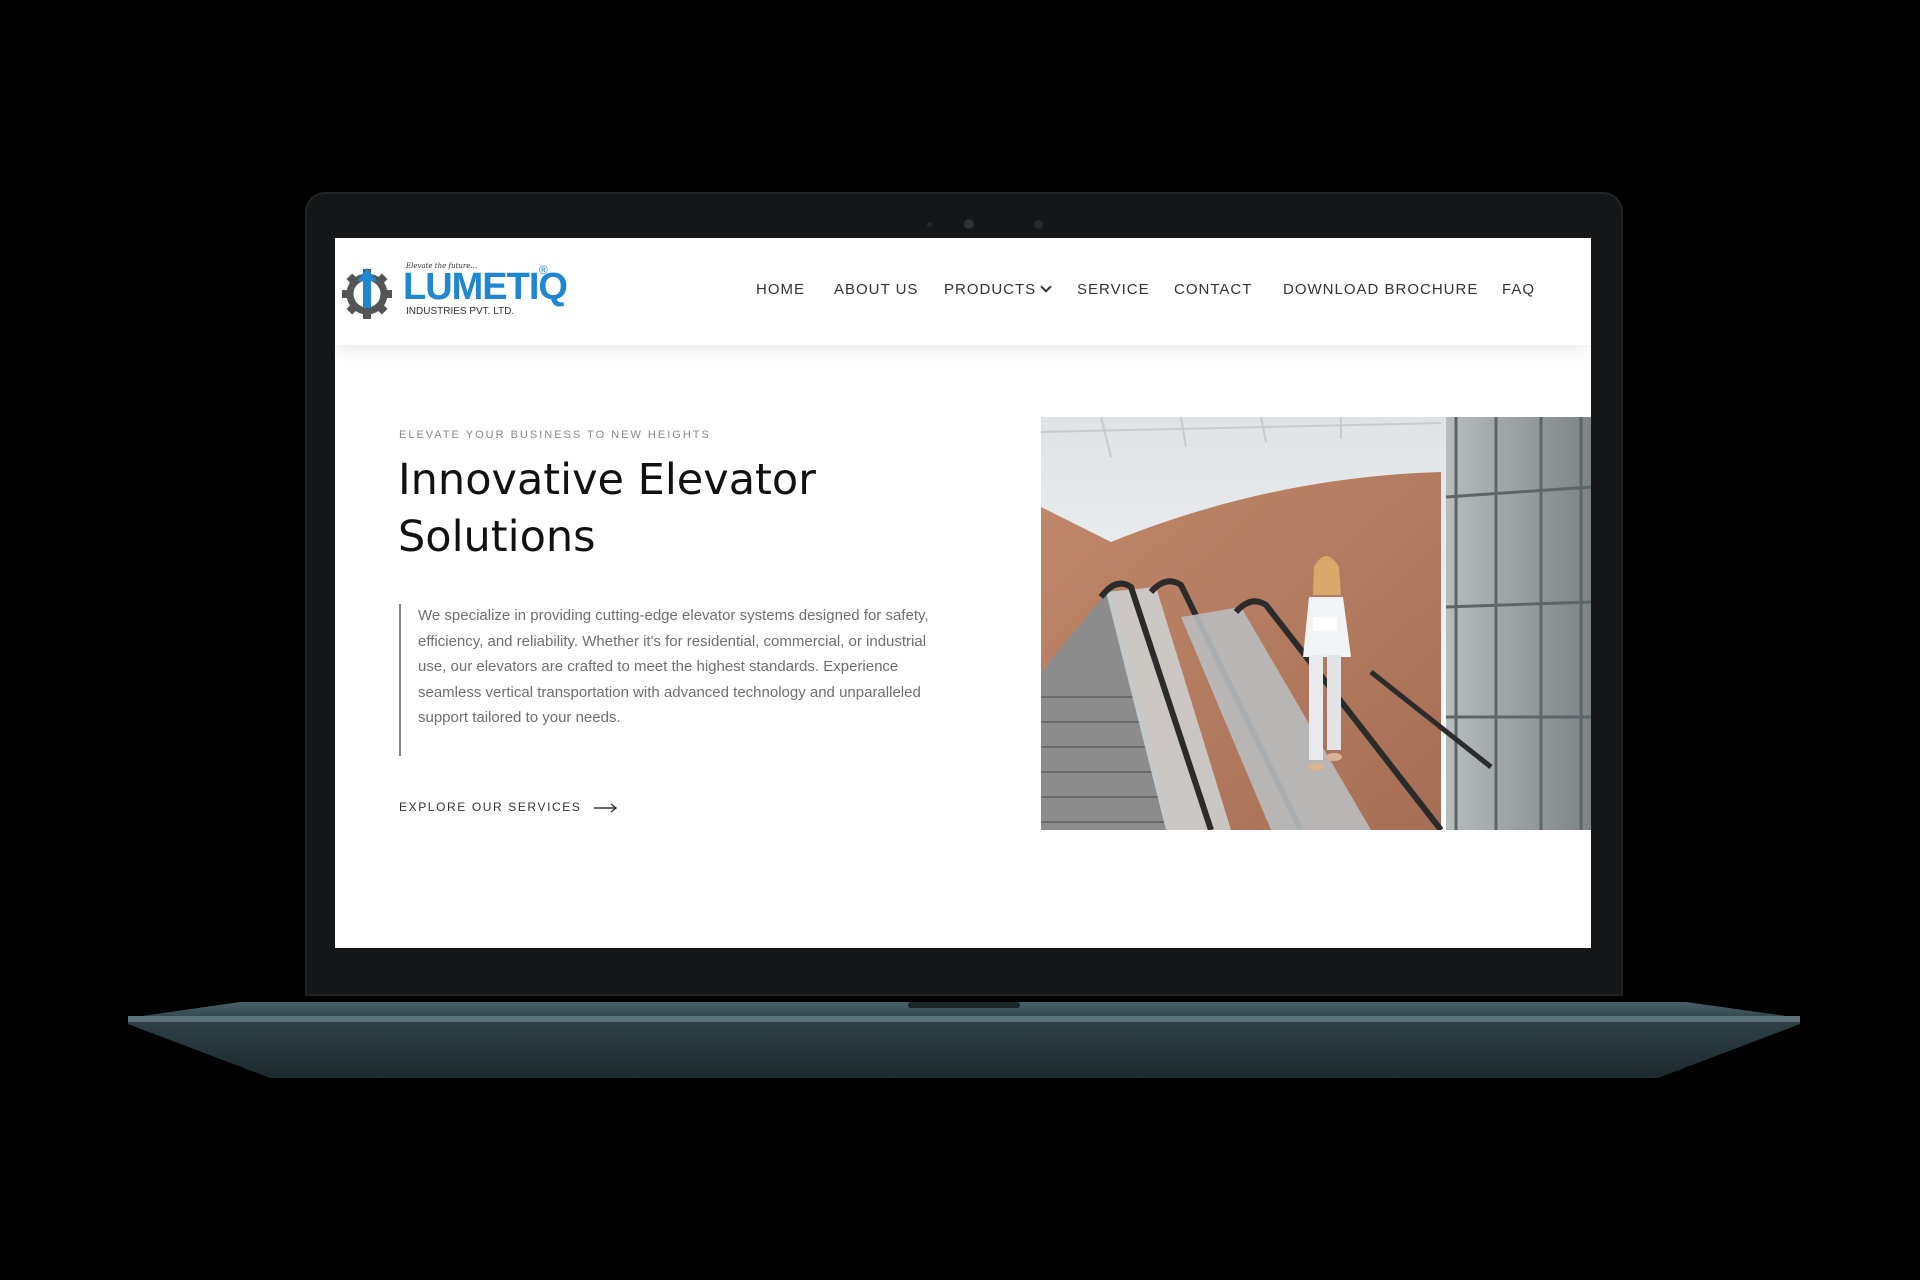  I want to click on quote-divider, so click(400, 680).